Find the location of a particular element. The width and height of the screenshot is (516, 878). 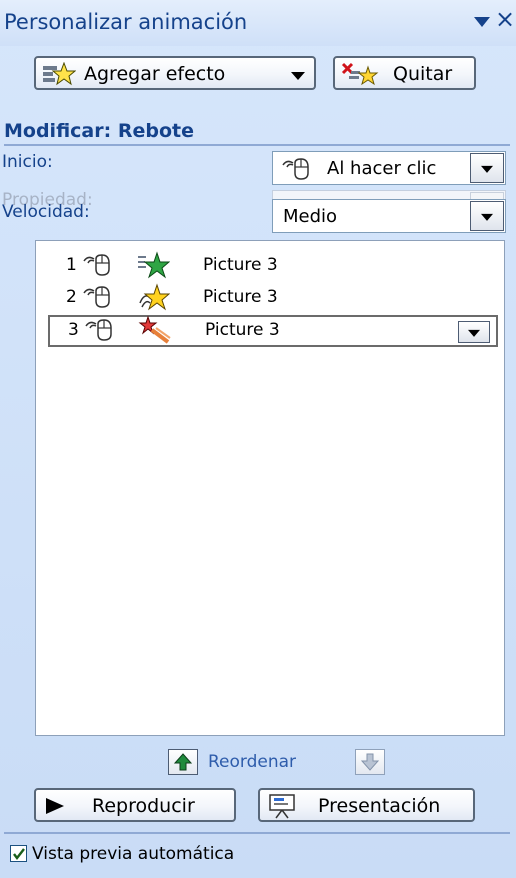

speed-dropdown-button is located at coordinates (487, 216).